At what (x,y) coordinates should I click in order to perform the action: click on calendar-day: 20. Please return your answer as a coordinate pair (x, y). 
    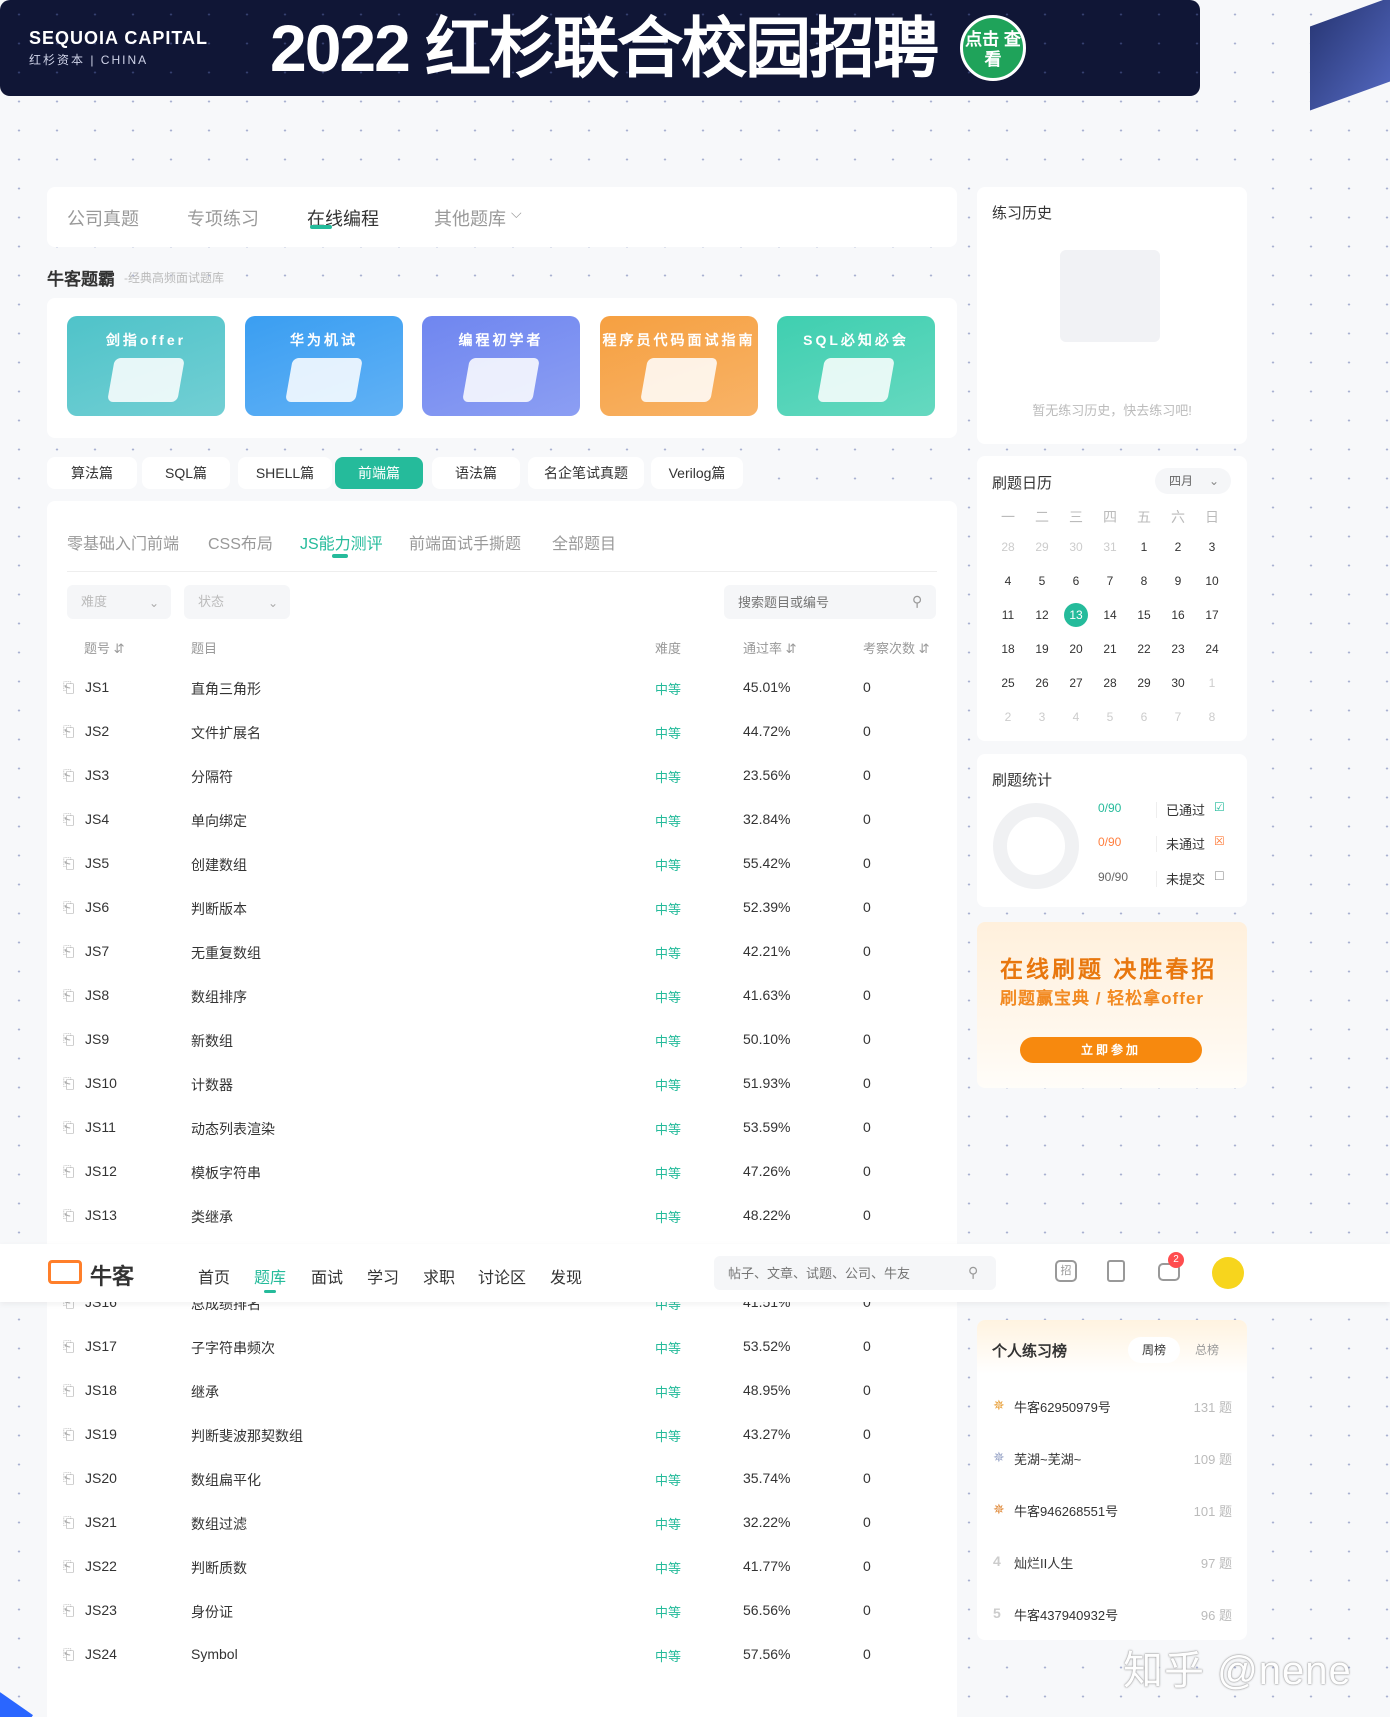
    Looking at the image, I should click on (1076, 649).